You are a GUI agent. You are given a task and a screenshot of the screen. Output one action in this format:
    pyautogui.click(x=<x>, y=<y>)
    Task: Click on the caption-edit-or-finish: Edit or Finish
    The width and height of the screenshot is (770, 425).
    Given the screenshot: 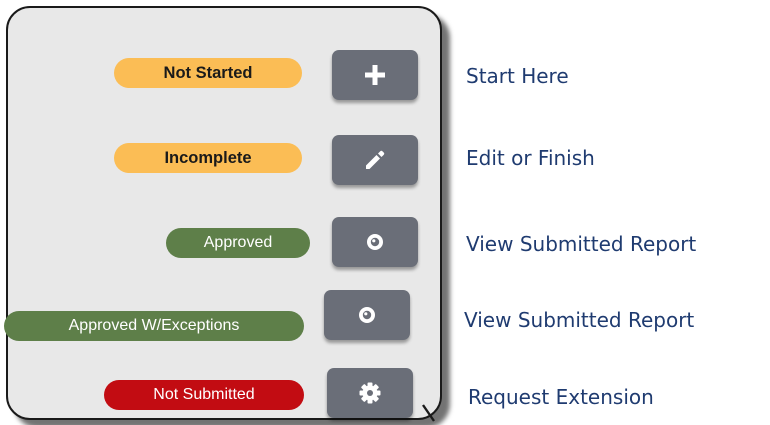 What is the action you would take?
    pyautogui.click(x=530, y=158)
    